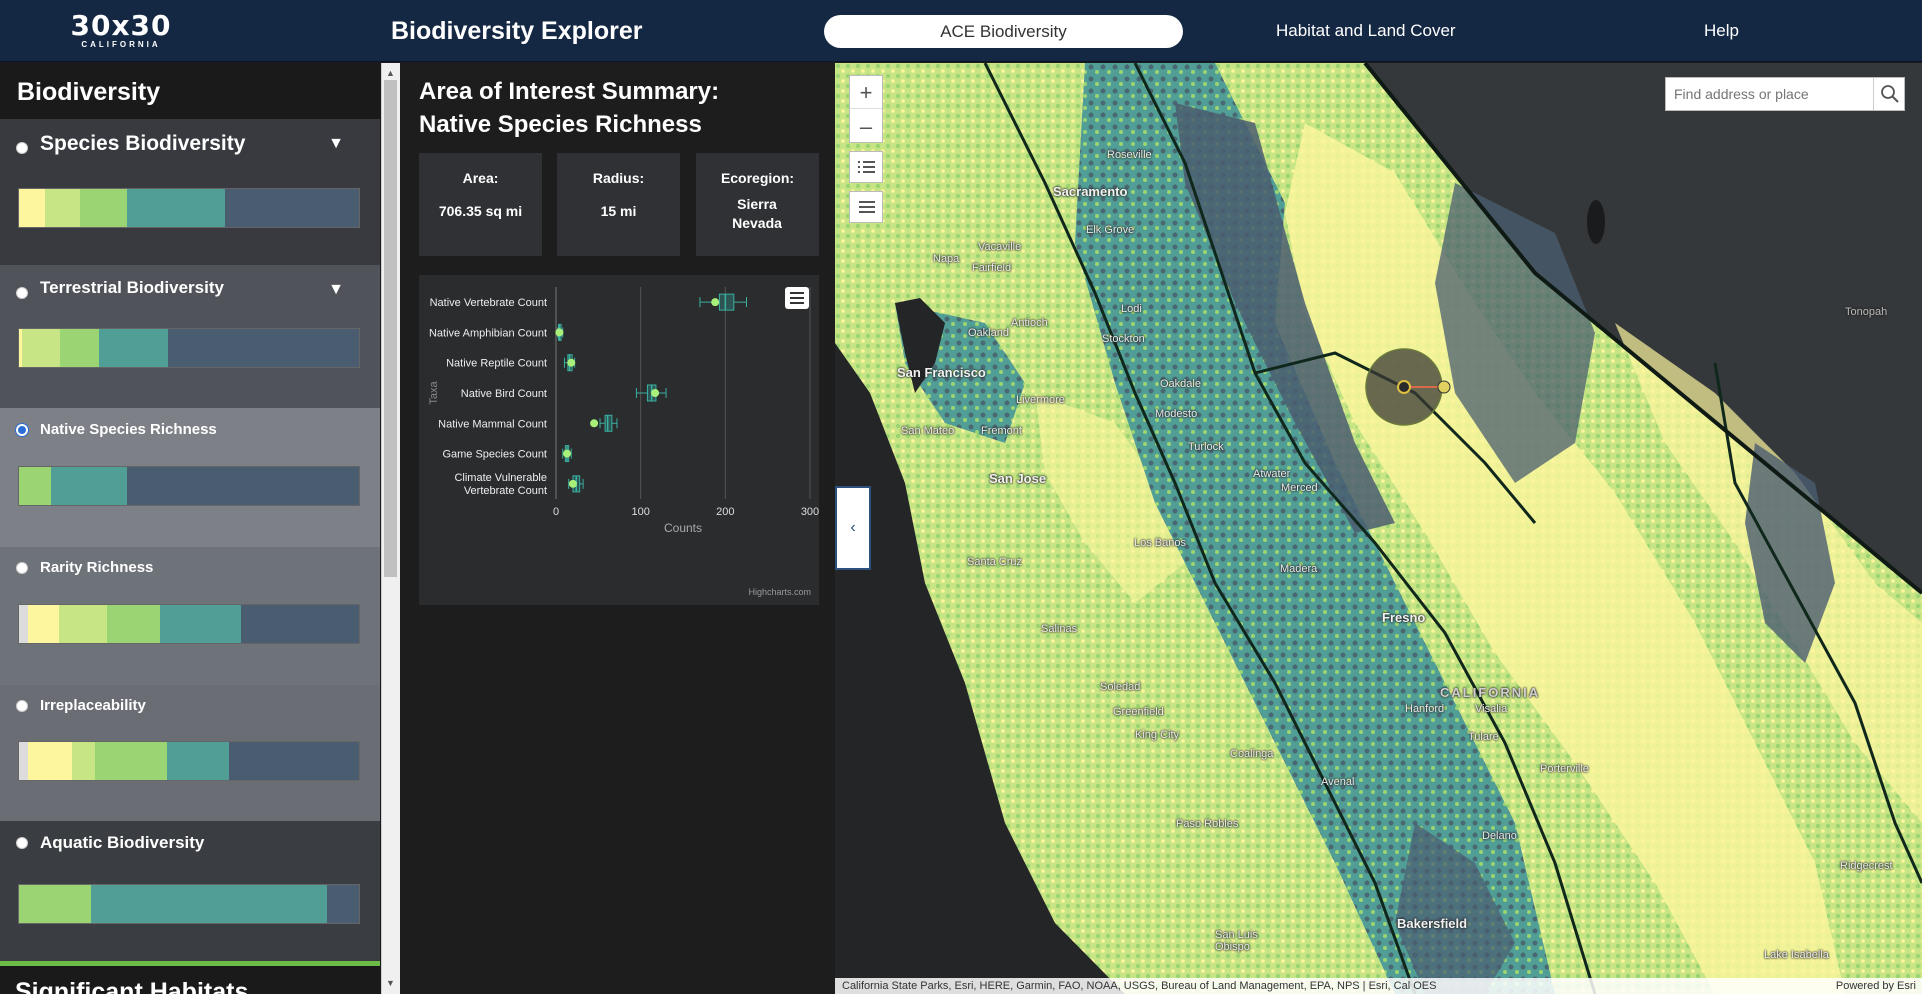 The width and height of the screenshot is (1922, 994). Describe the element at coordinates (1721, 31) in the screenshot. I see `nav-tab-help: Help` at that location.